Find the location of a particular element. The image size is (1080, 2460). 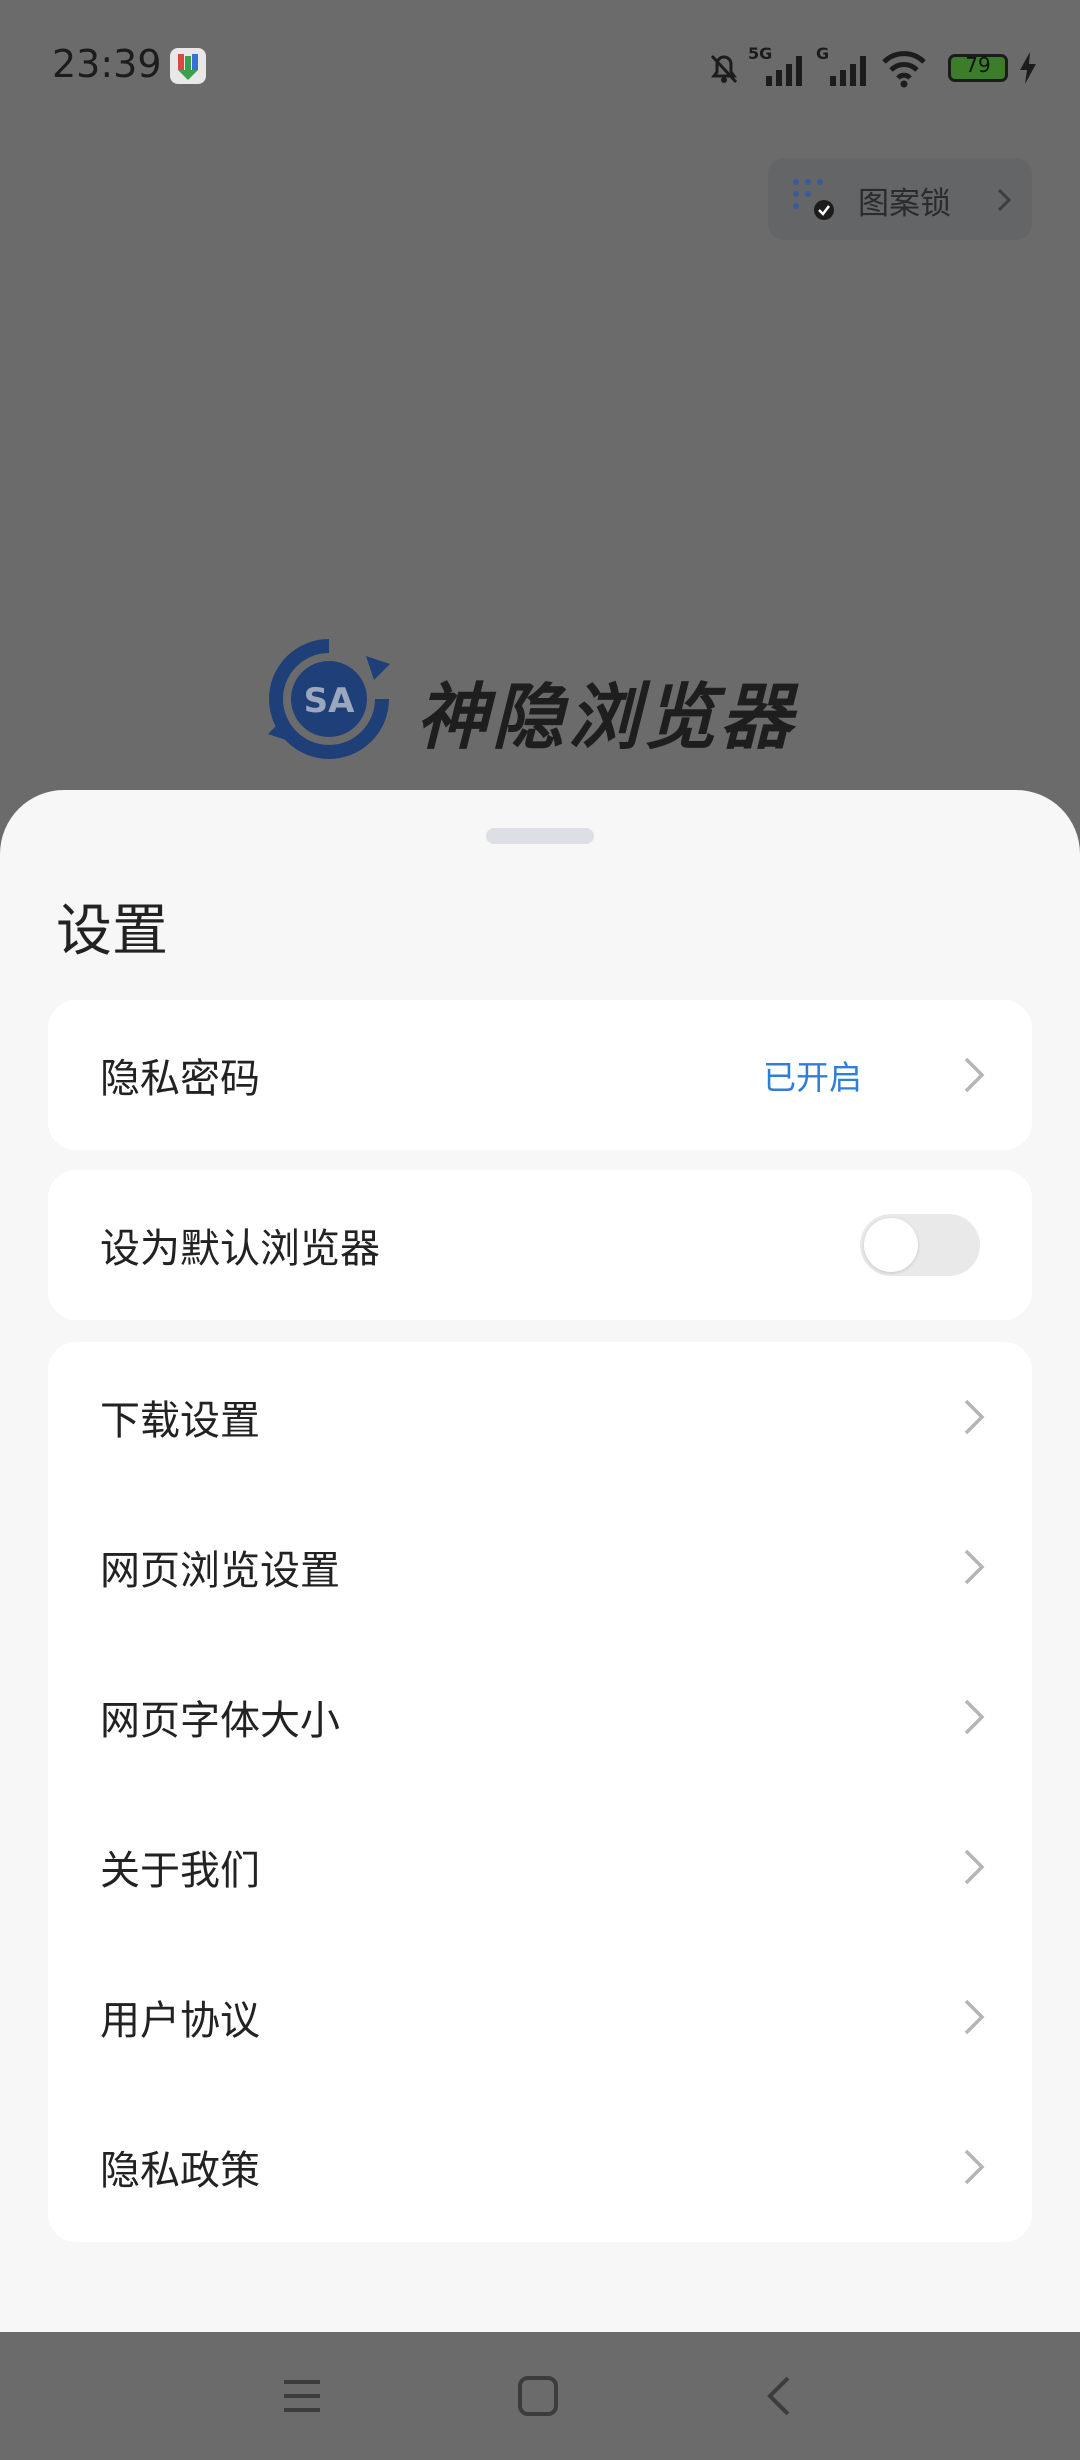

default-browser-label: 设为默认浏览器 is located at coordinates (240, 1249).